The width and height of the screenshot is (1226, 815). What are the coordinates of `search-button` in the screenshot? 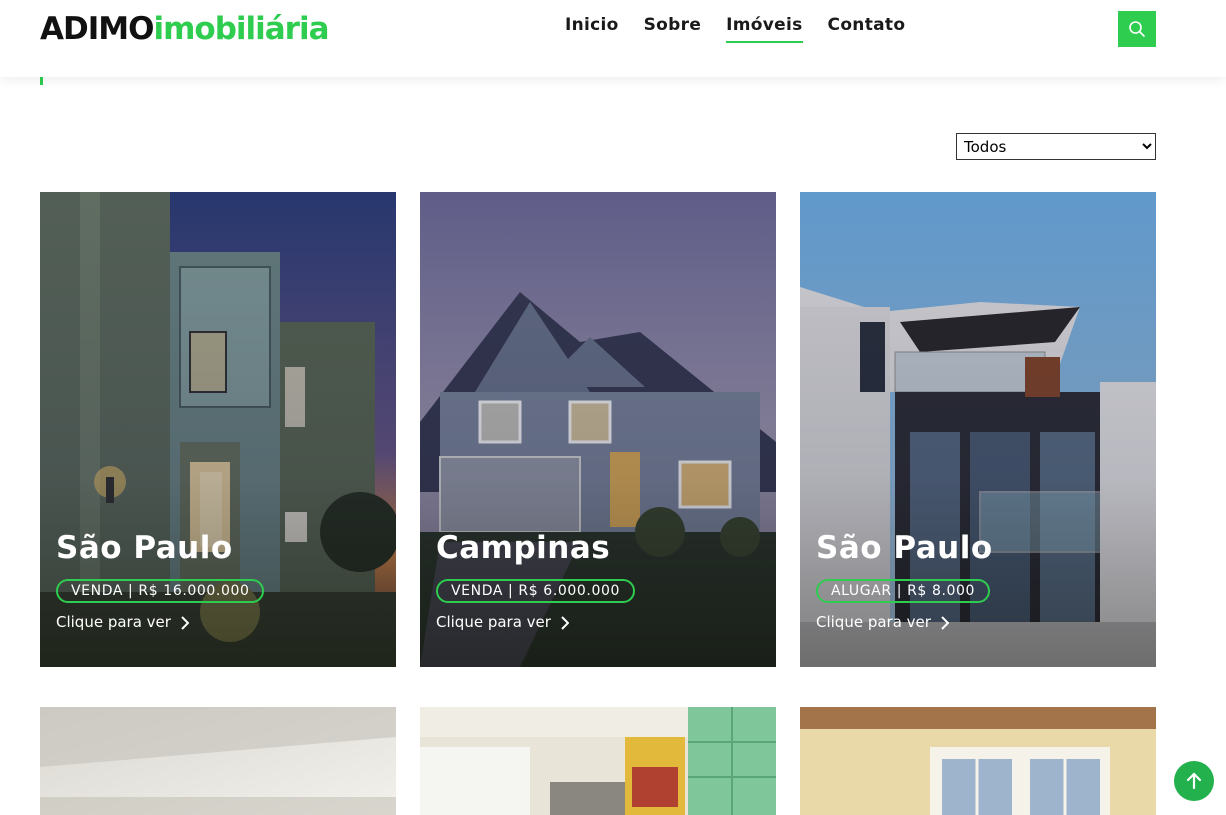 It's located at (1137, 29).